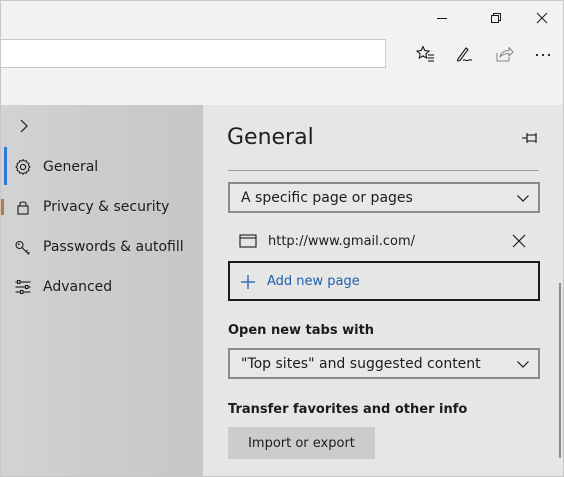 This screenshot has height=477, width=564. What do you see at coordinates (248, 241) in the screenshot?
I see `webpage-icon` at bounding box center [248, 241].